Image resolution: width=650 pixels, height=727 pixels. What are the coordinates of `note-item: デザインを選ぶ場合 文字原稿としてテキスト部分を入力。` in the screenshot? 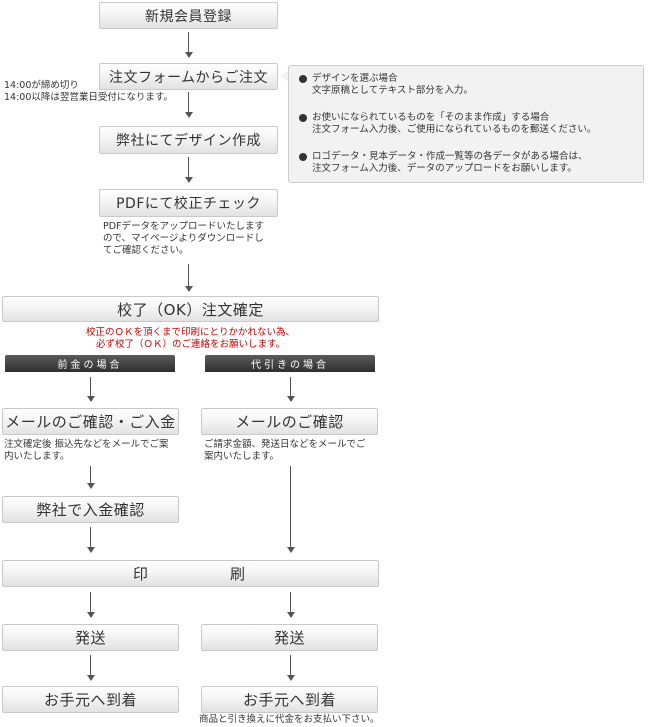 It's located at (386, 85).